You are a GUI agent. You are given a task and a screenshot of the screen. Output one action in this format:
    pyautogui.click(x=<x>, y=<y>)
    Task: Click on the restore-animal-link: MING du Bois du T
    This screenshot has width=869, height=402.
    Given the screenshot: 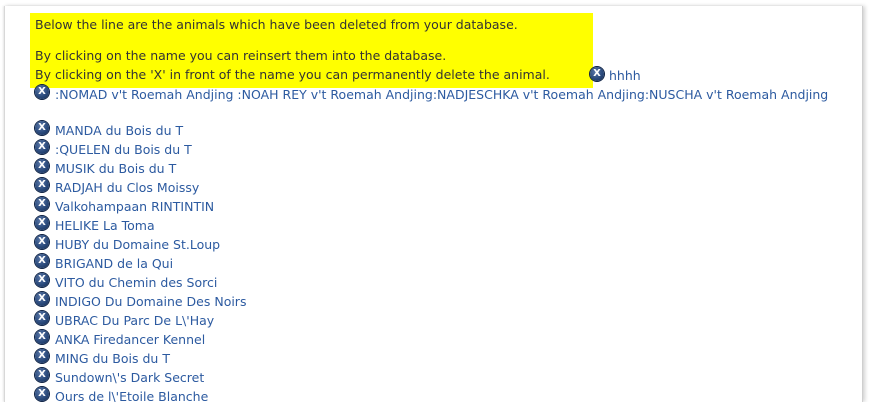 What is the action you would take?
    pyautogui.click(x=112, y=358)
    